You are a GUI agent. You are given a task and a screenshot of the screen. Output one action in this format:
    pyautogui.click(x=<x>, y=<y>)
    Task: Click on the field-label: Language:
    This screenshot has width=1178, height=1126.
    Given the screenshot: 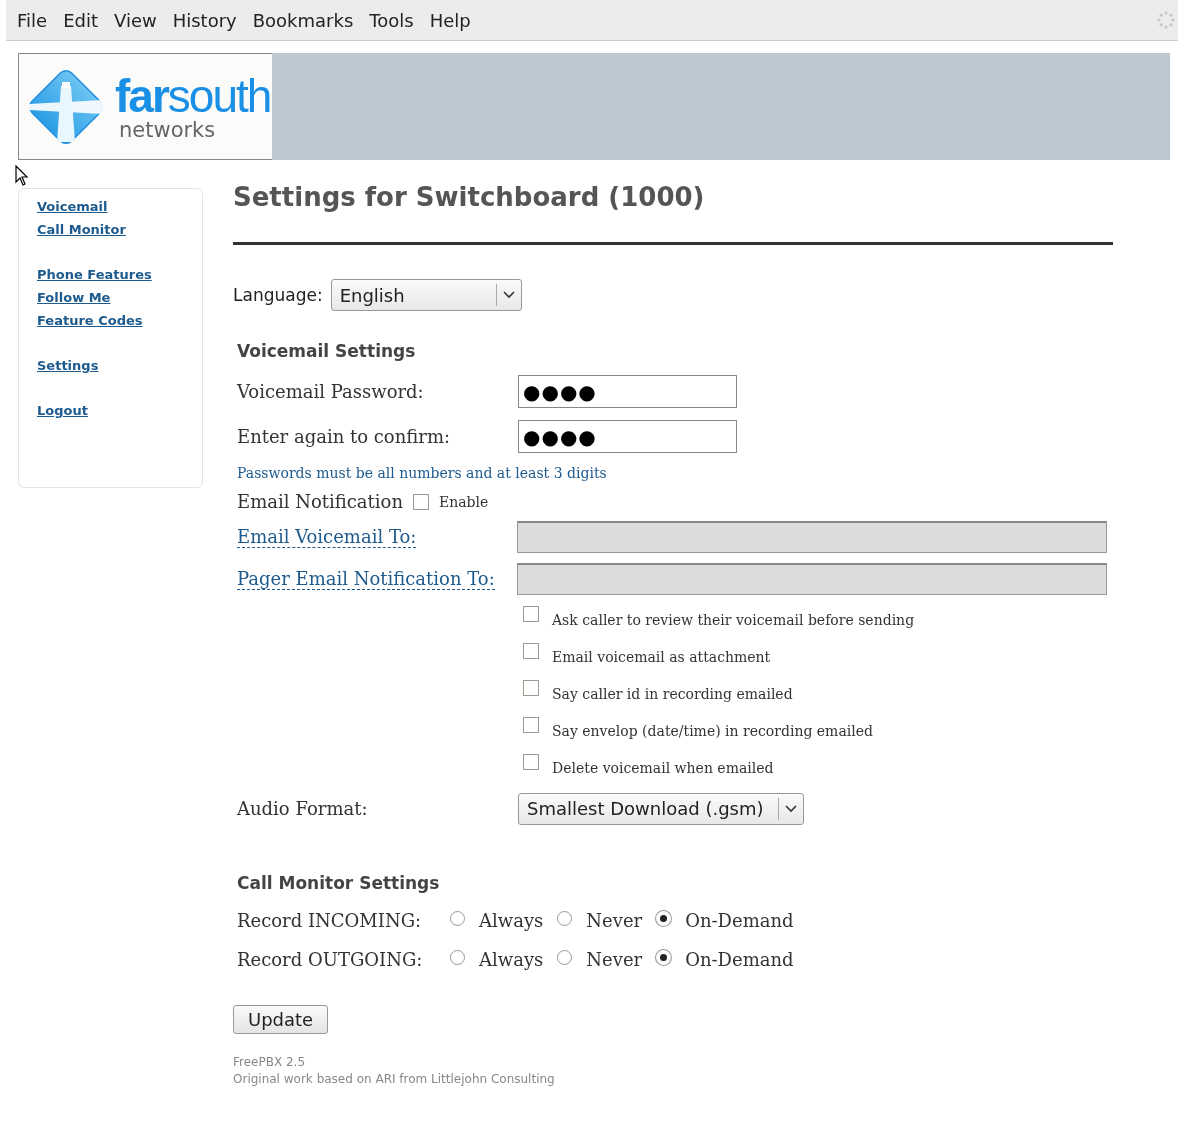 What is the action you would take?
    pyautogui.click(x=278, y=295)
    